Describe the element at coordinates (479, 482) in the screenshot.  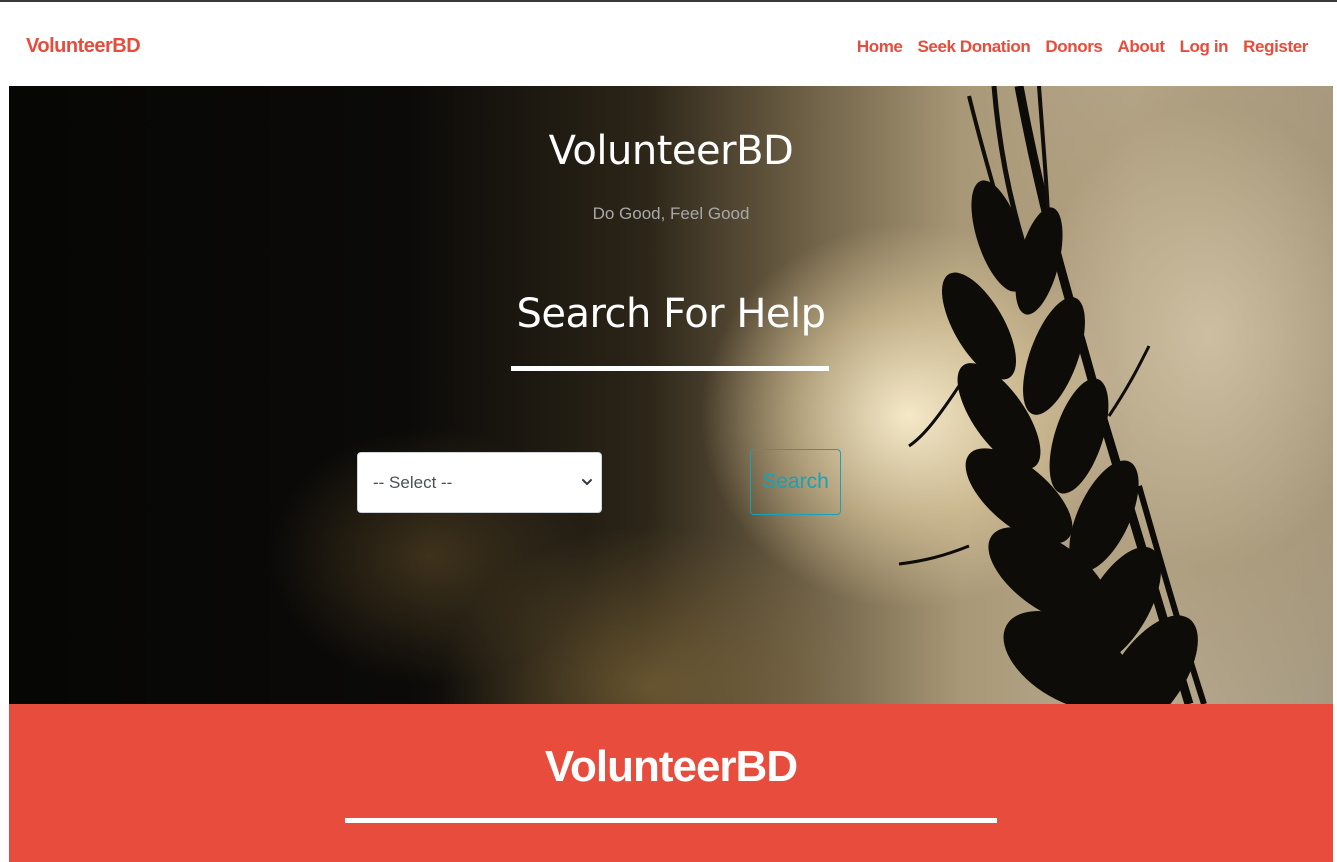
I see `help-type-select: -- Select --` at that location.